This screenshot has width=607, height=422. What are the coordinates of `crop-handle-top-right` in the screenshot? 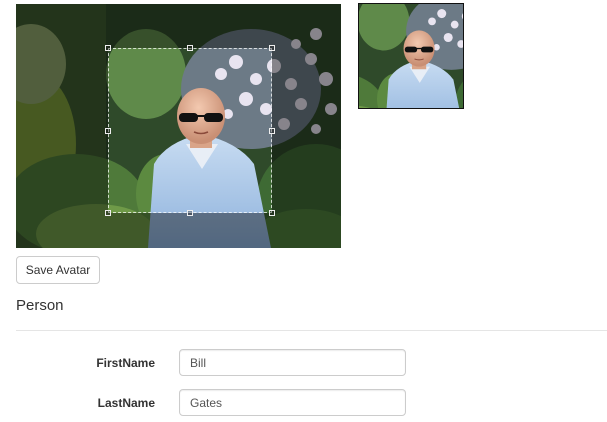 It's located at (272, 48).